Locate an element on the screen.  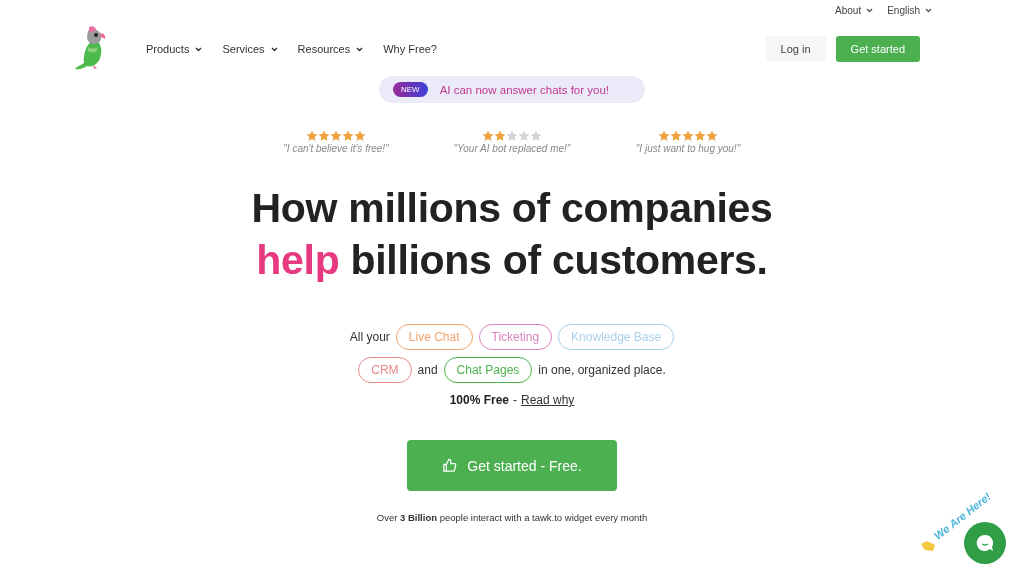
chat-bubble-icon is located at coordinates (985, 543).